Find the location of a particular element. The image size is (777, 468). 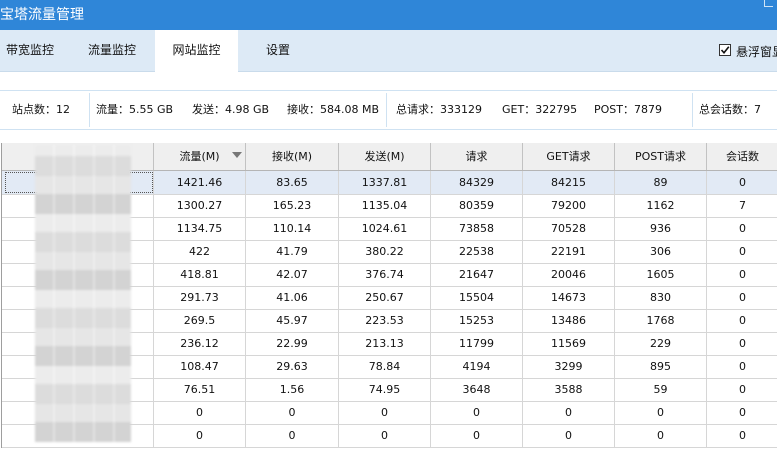

cell-sessions: 7 is located at coordinates (742, 205).